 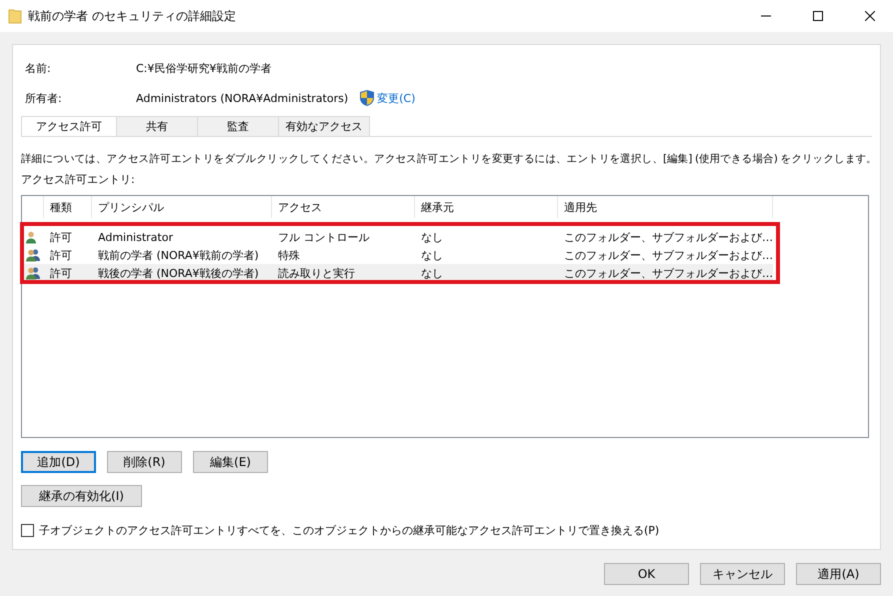 What do you see at coordinates (135, 237) in the screenshot?
I see `table-cell-text: Administrator` at bounding box center [135, 237].